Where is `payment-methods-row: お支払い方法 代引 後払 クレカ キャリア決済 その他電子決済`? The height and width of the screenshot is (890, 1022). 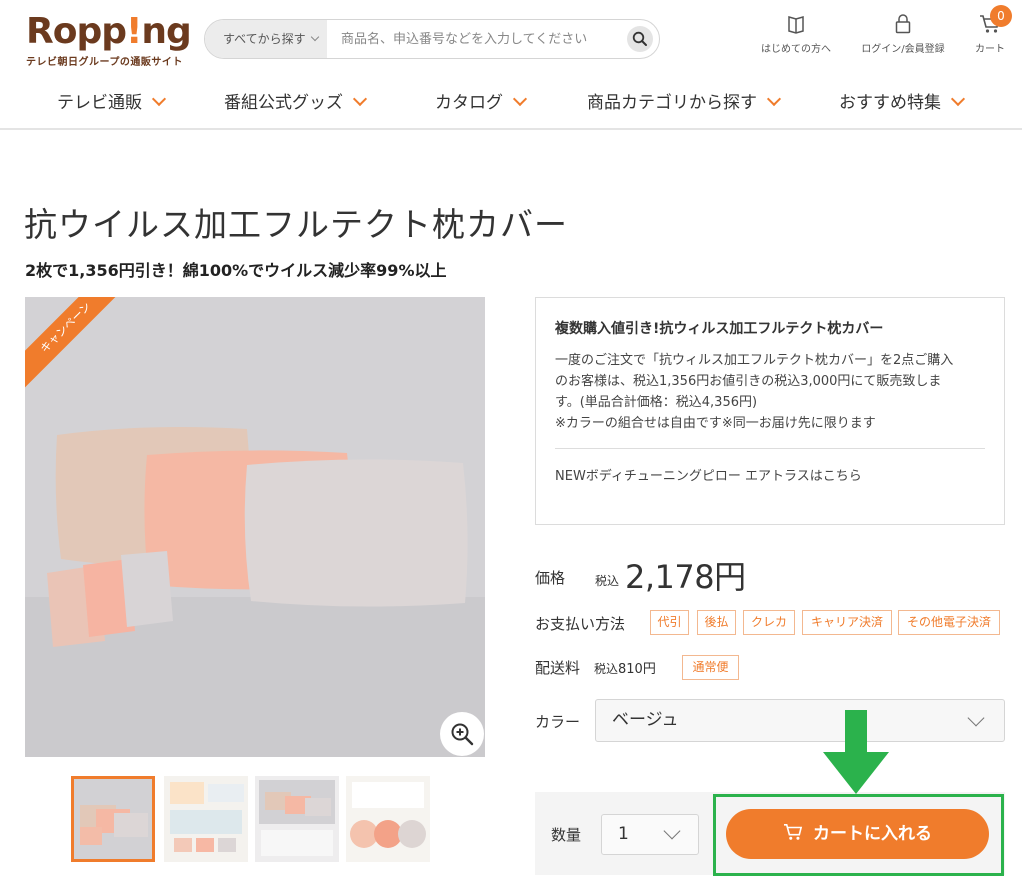
payment-methods-row: お支払い方法 代引 後払 クレカ キャリア決済 その他電子決済 is located at coordinates (770, 623).